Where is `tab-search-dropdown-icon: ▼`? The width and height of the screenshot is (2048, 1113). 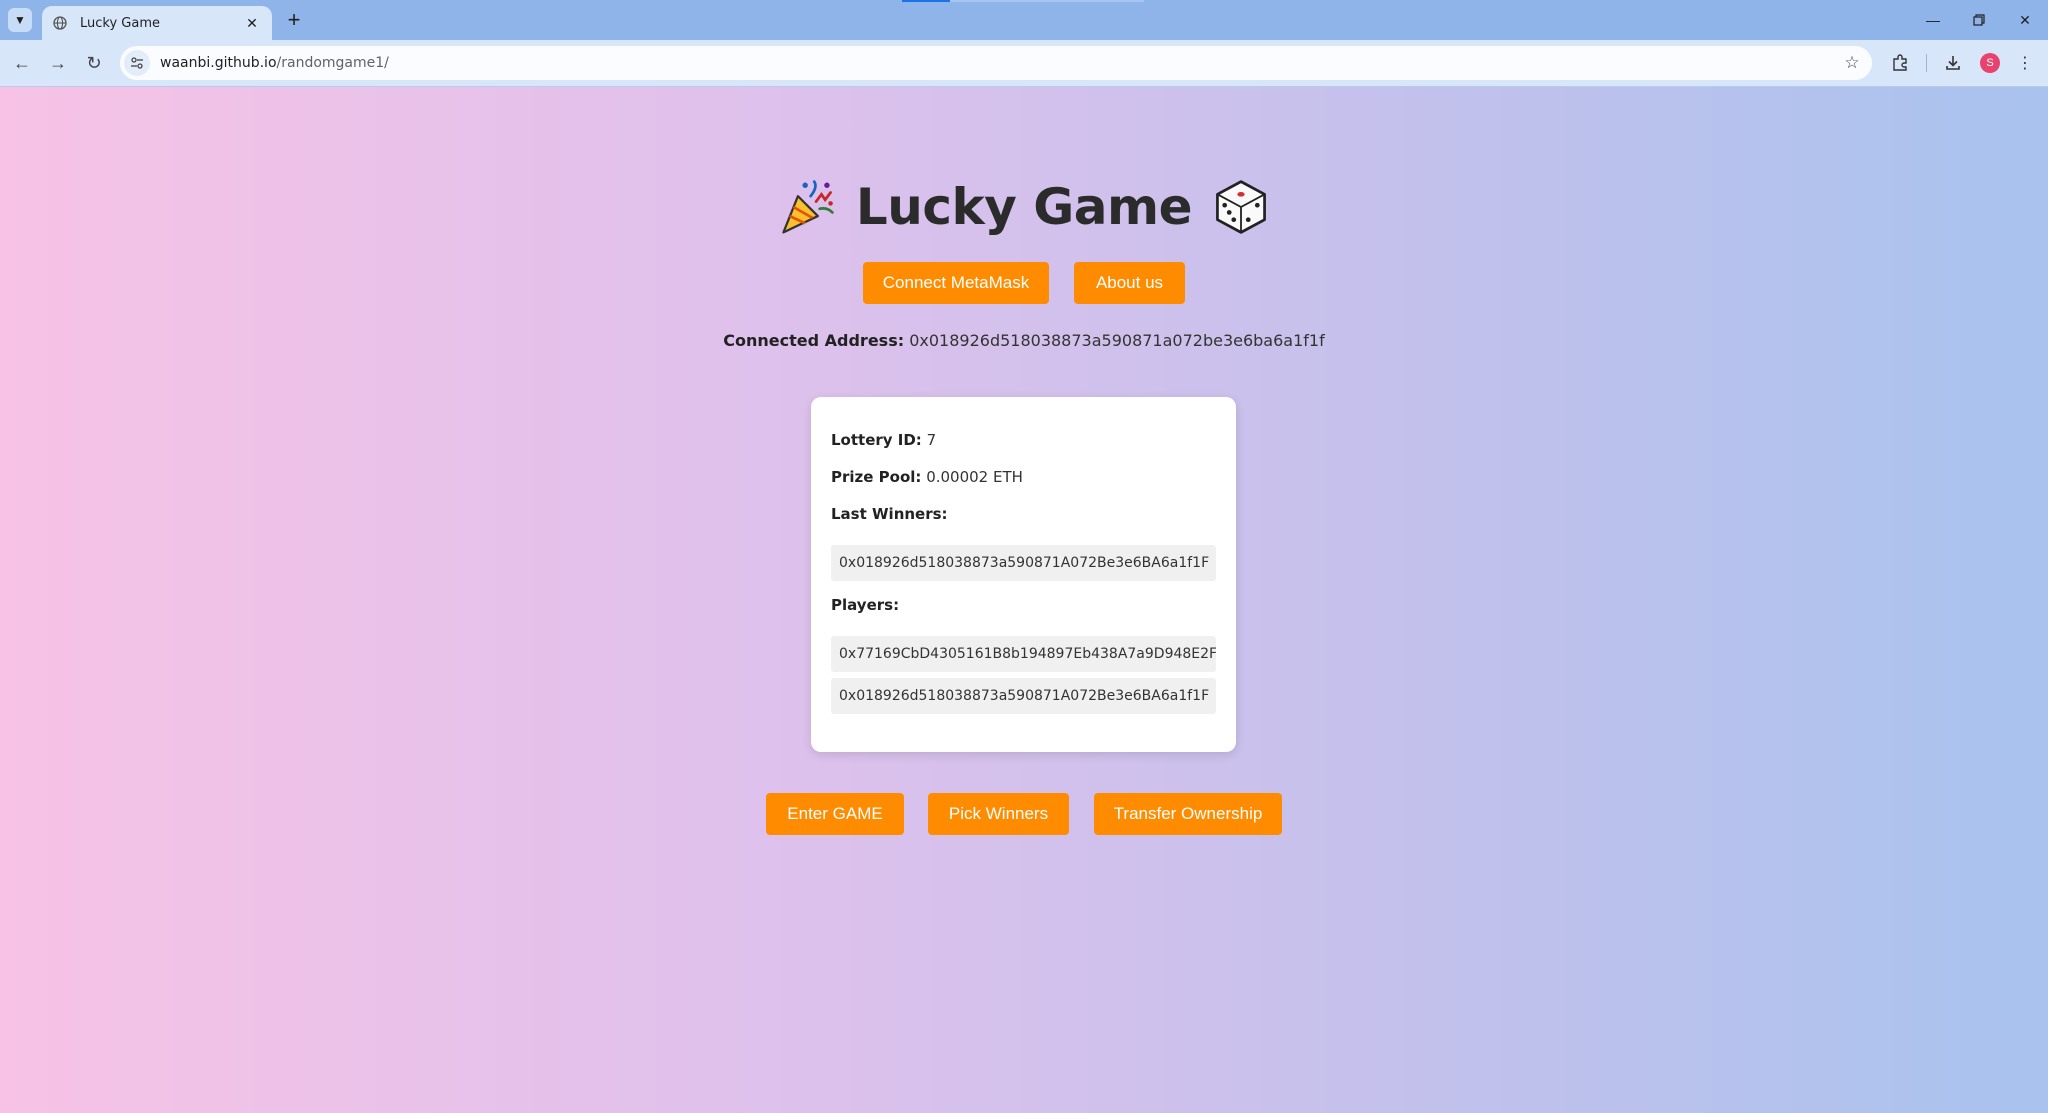 tab-search-dropdown-icon: ▼ is located at coordinates (20, 20).